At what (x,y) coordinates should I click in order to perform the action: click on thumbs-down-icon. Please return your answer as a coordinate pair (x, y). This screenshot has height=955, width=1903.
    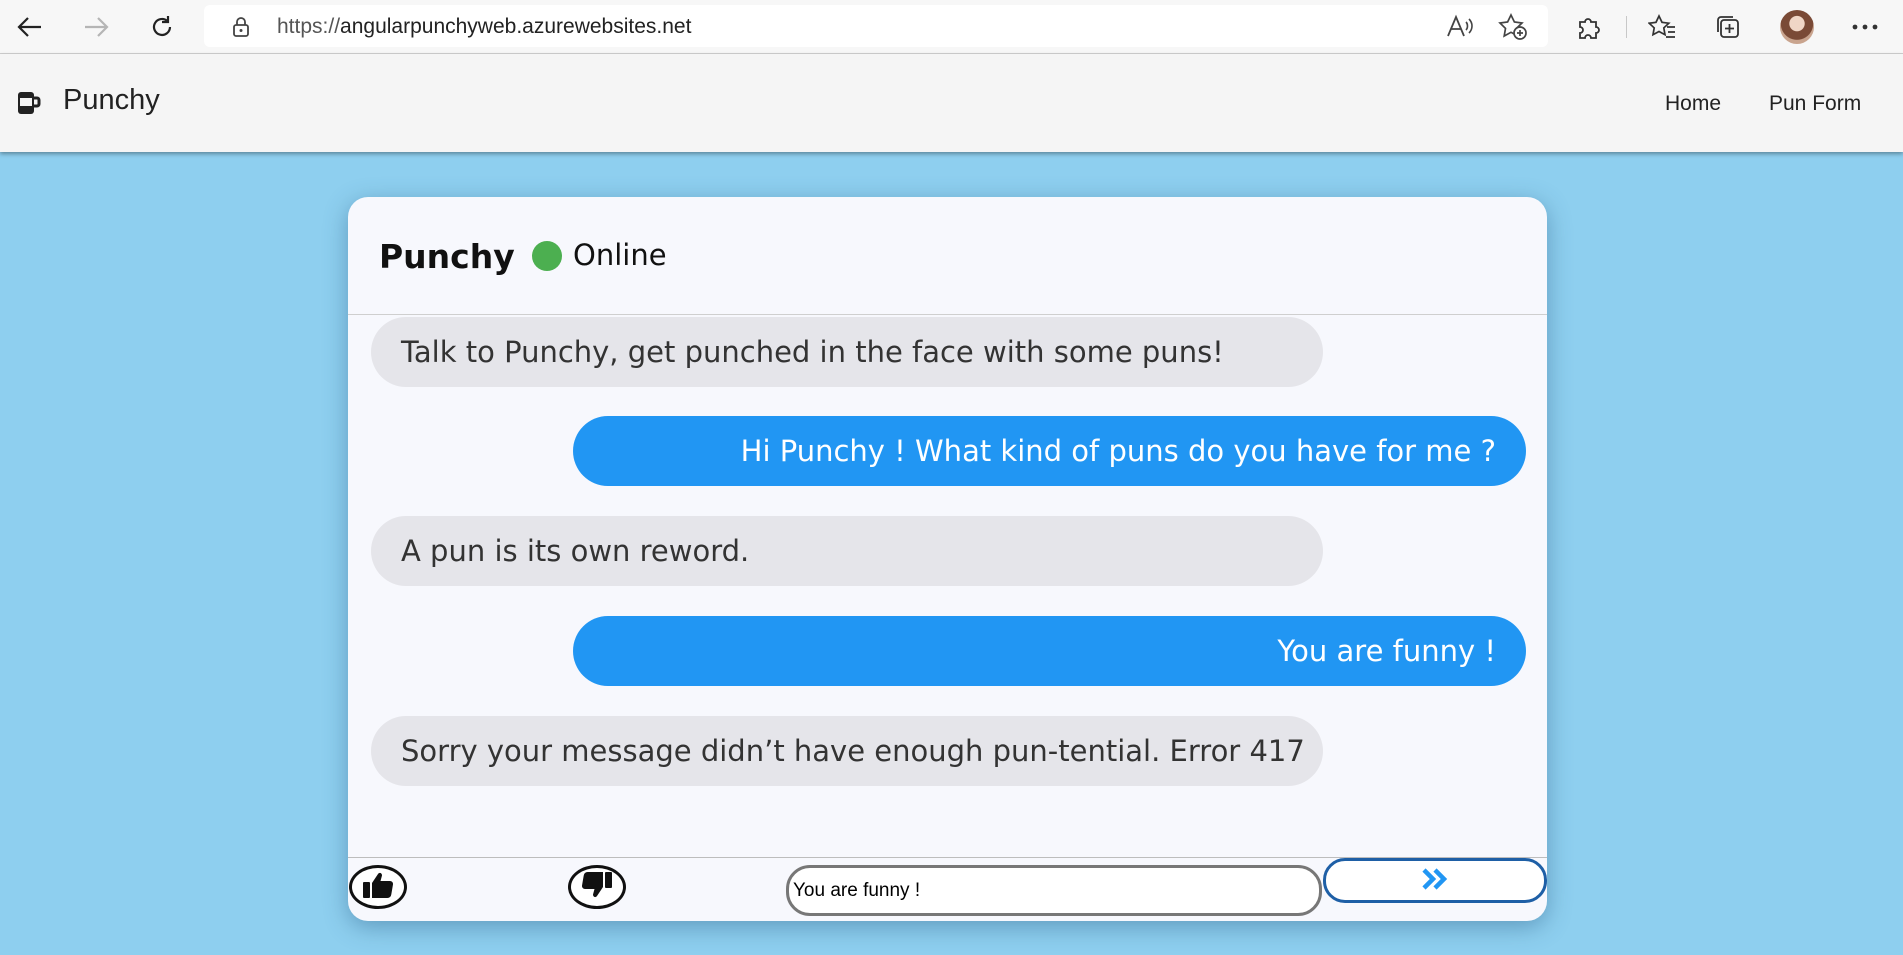
    Looking at the image, I should click on (597, 887).